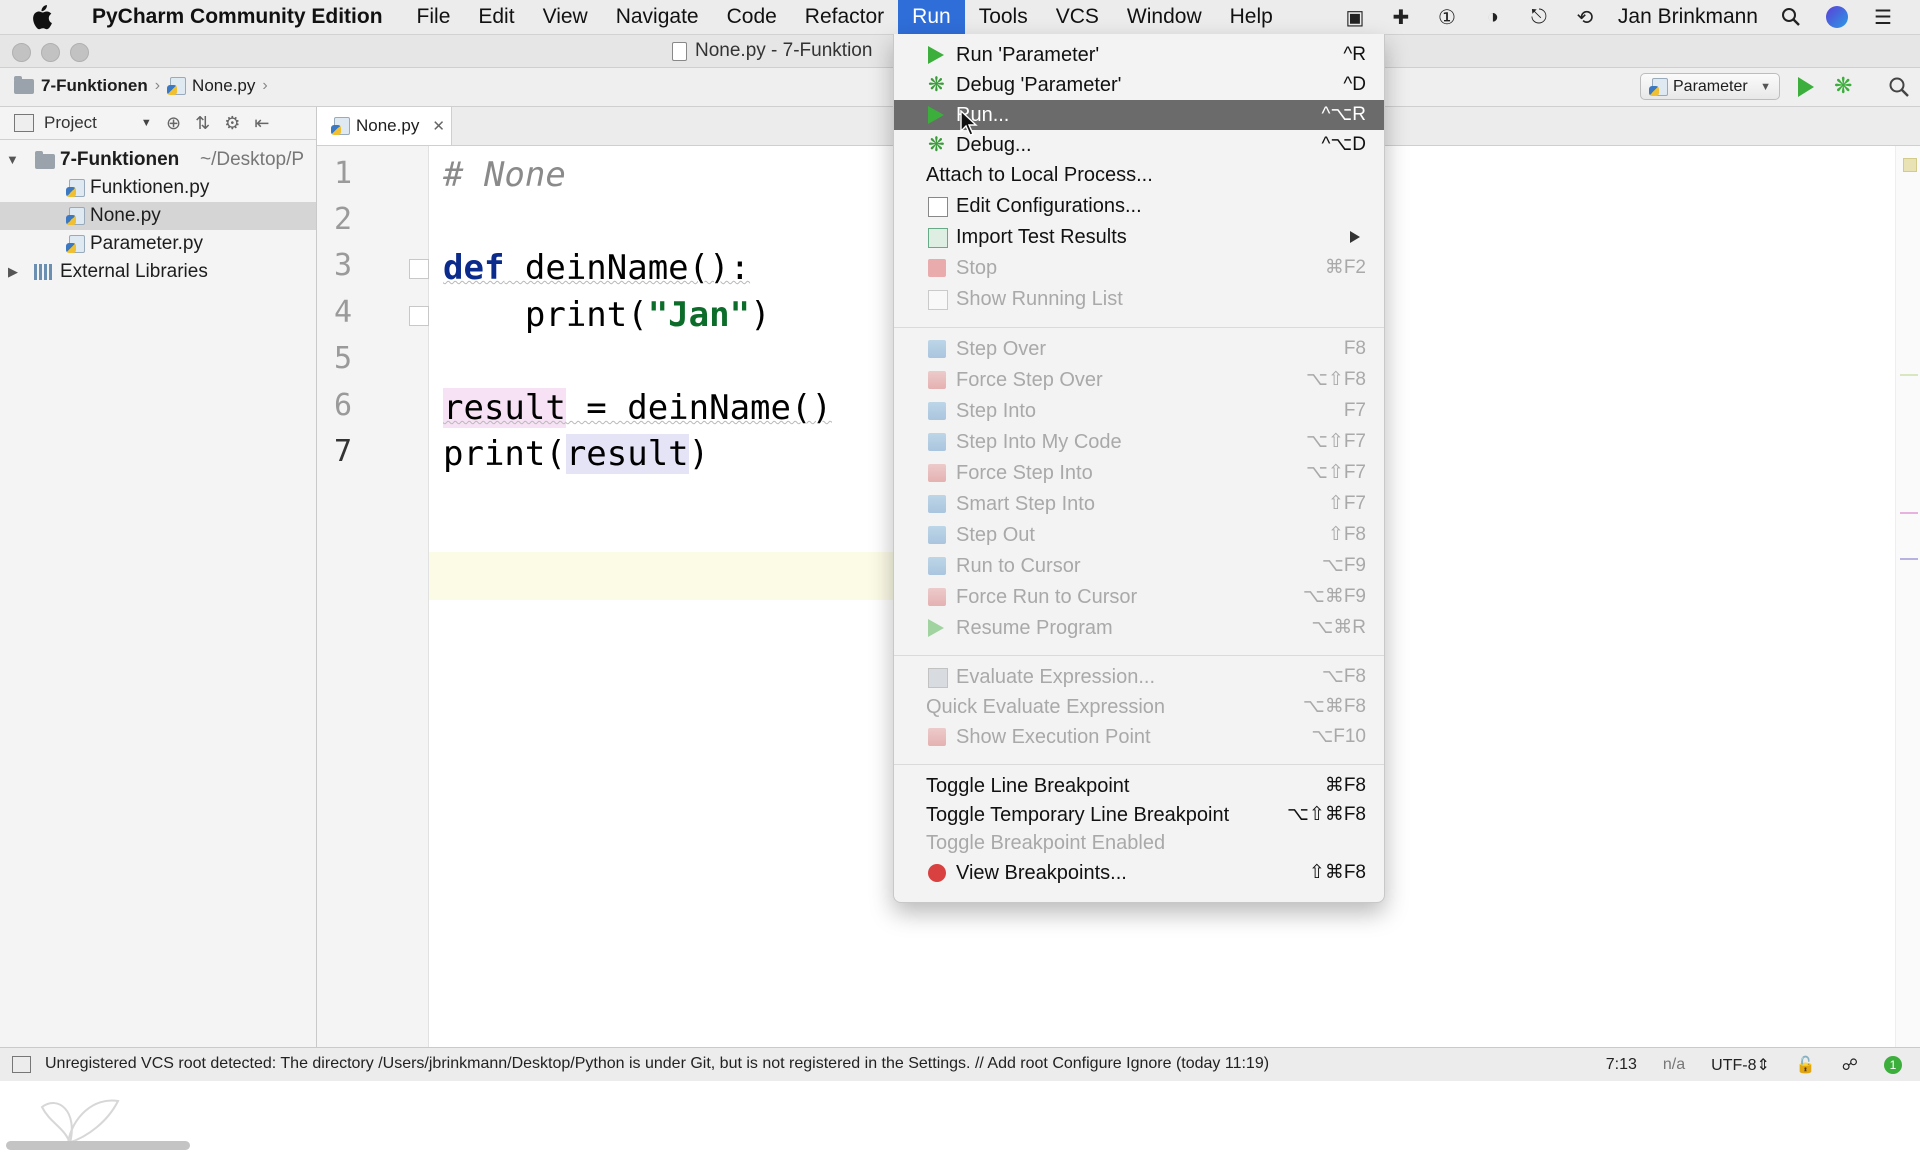 Image resolution: width=1920 pixels, height=1151 pixels. What do you see at coordinates (607, 315) in the screenshot?
I see `code-line-4: print("Jan")` at bounding box center [607, 315].